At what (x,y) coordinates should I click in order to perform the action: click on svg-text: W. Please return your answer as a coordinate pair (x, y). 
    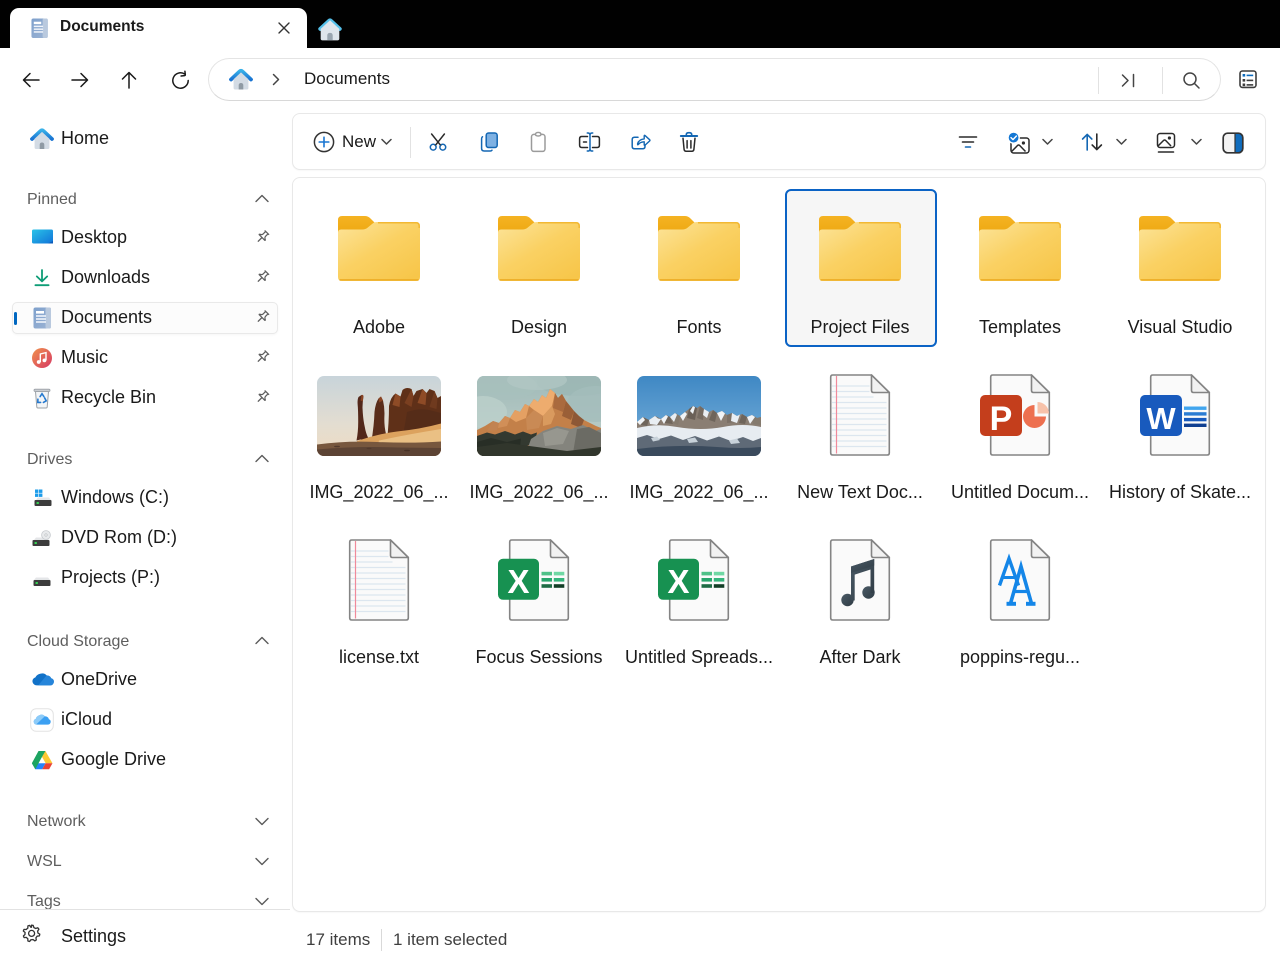
    Looking at the image, I should click on (1161, 418).